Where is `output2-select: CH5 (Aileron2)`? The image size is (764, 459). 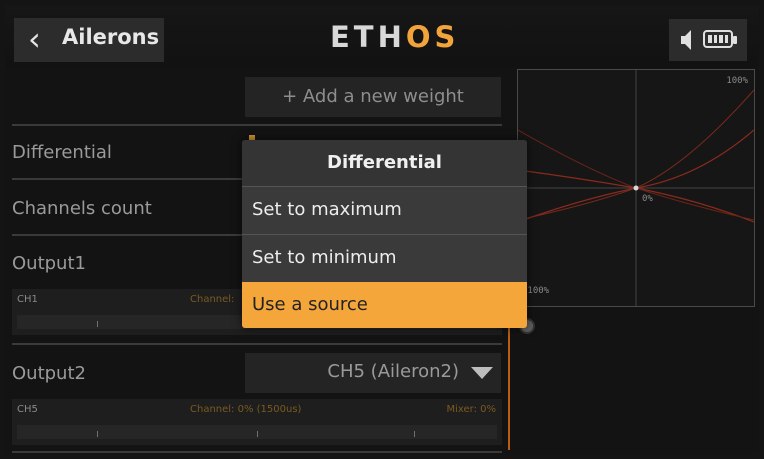 output2-select: CH5 (Aileron2) is located at coordinates (373, 373).